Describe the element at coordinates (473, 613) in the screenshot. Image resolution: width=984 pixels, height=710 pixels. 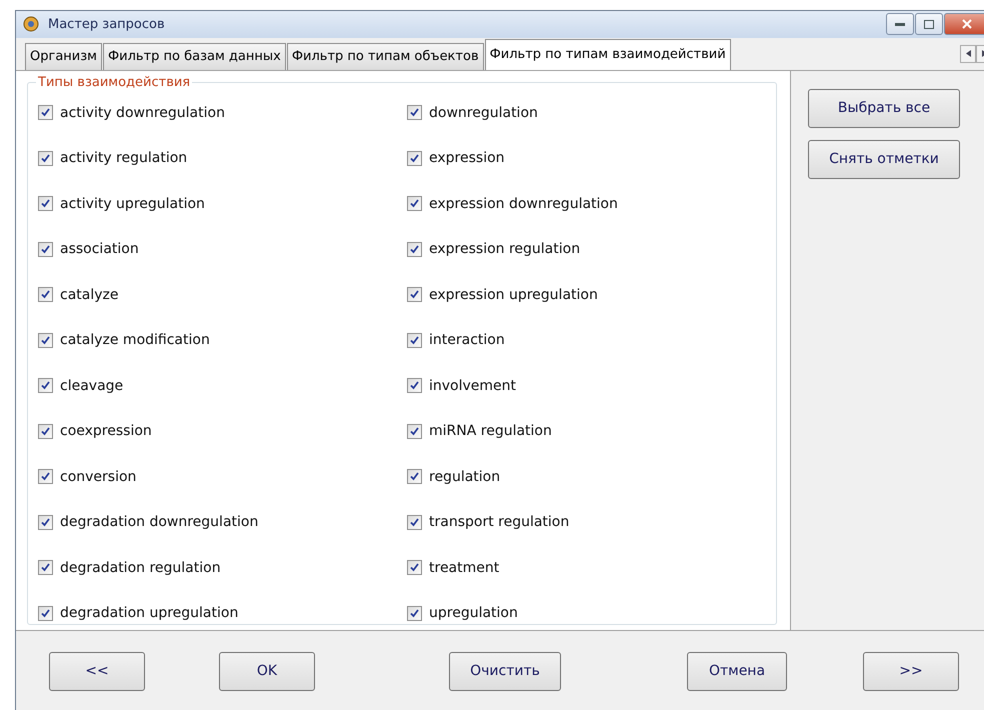
I see `checkbox-label: upregulation` at that location.